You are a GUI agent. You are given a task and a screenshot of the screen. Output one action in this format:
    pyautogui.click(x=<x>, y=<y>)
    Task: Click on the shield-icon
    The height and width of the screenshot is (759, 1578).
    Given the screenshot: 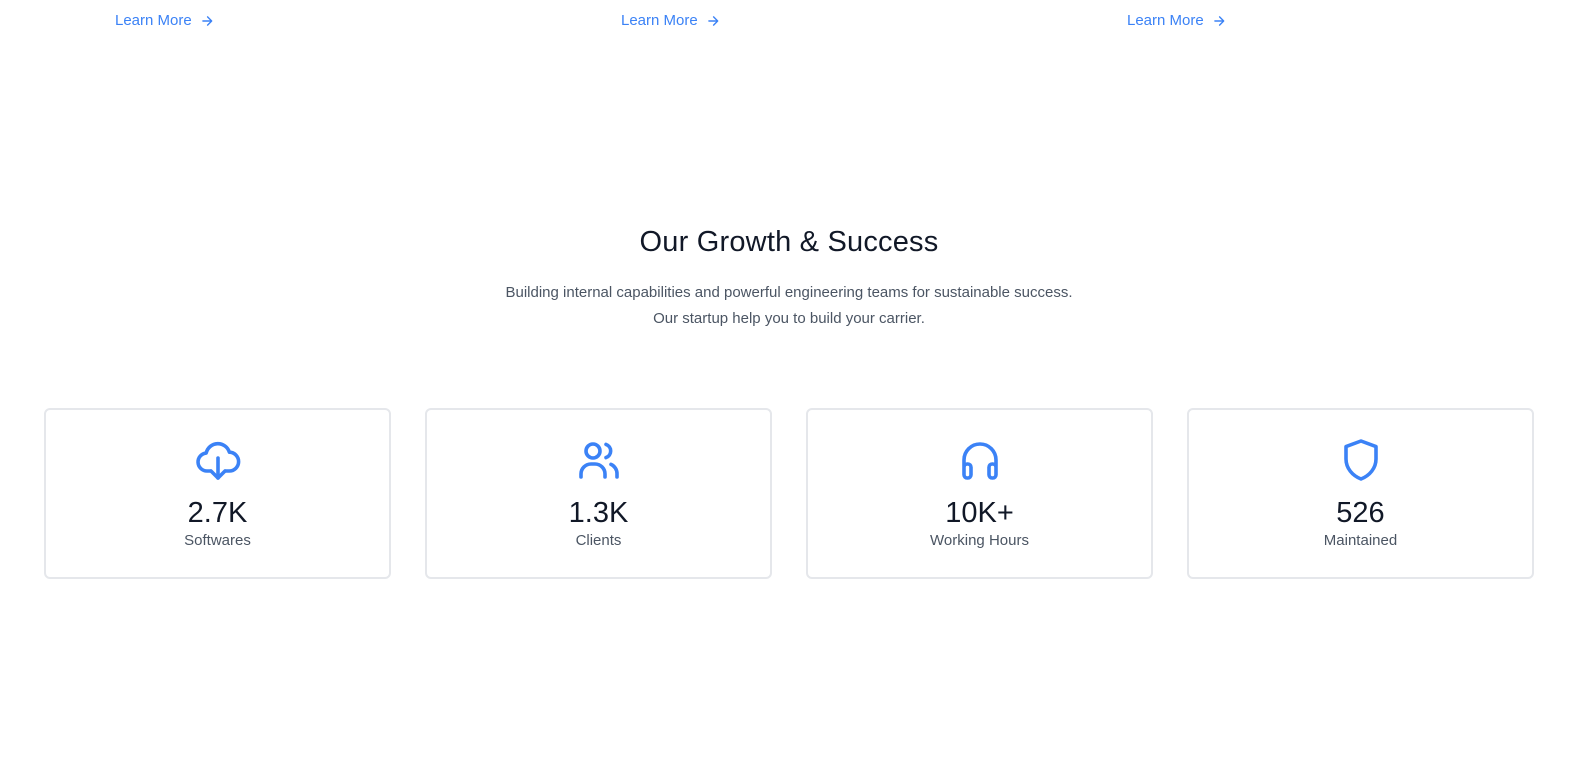 What is the action you would take?
    pyautogui.click(x=1361, y=460)
    